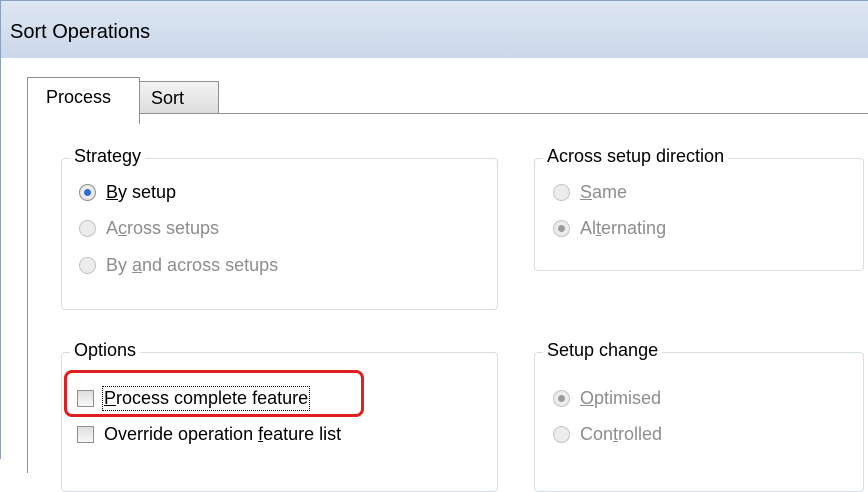 This screenshot has height=492, width=868. What do you see at coordinates (168, 98) in the screenshot?
I see `tab-sort-label: Sort` at bounding box center [168, 98].